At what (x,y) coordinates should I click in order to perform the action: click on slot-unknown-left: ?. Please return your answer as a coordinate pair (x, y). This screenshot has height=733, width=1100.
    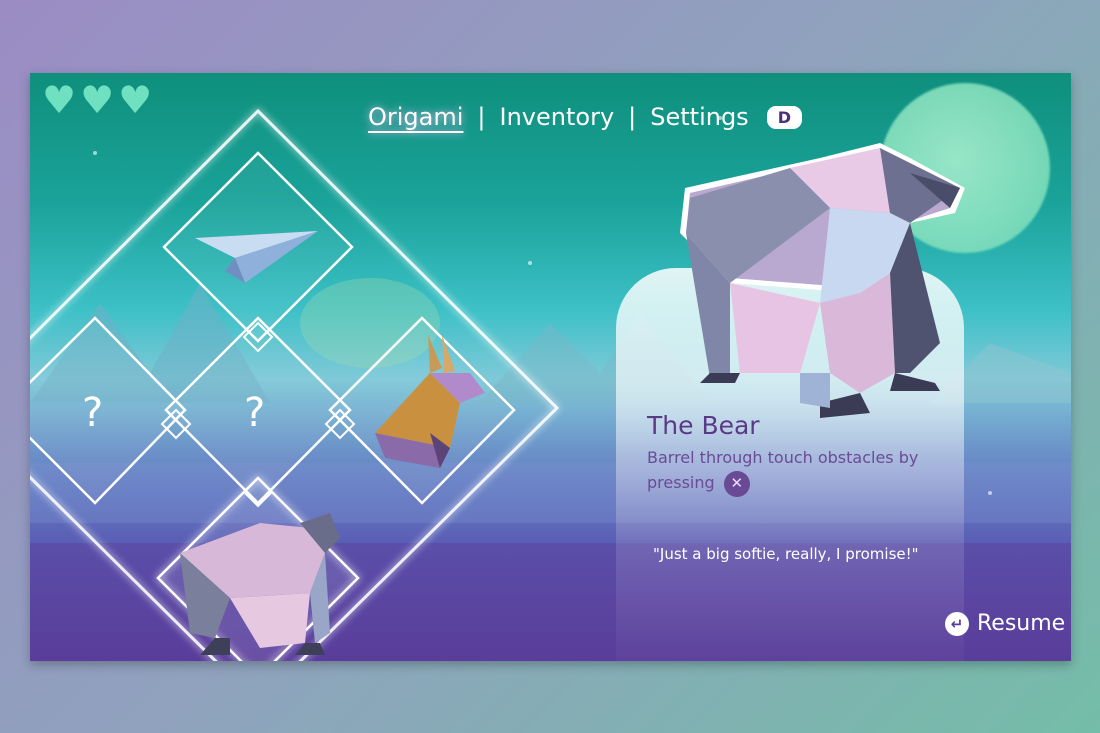
    Looking at the image, I should click on (108, 410).